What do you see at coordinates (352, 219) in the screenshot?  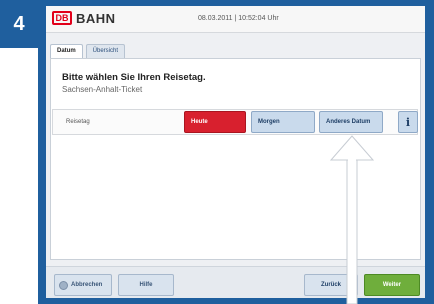 I see `arrow-up-icon` at bounding box center [352, 219].